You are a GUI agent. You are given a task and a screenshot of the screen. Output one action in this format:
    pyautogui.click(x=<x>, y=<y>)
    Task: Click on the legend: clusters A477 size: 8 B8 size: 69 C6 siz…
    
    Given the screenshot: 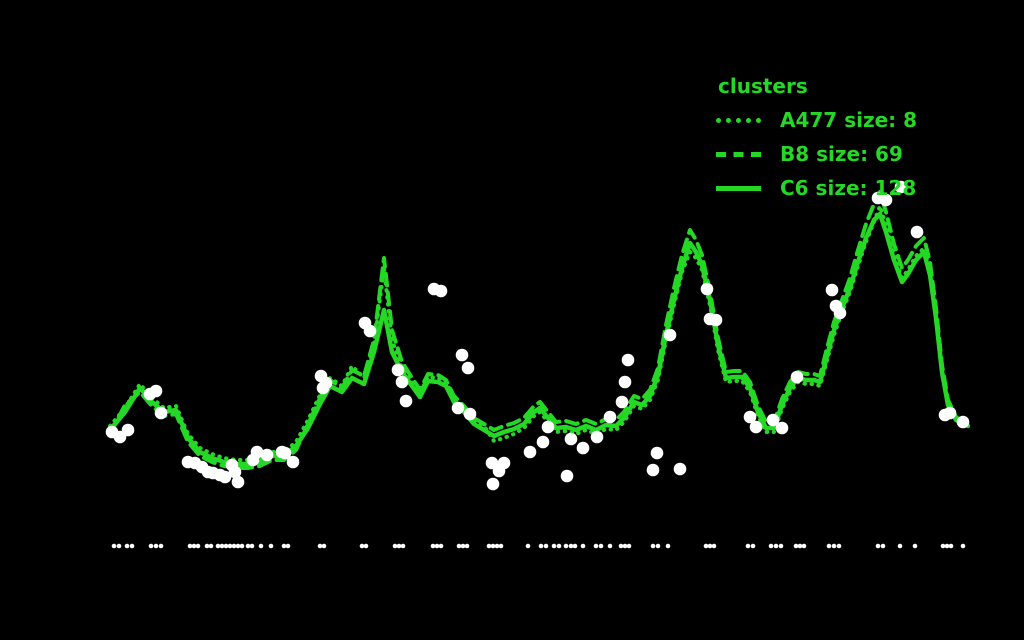 What is the action you would take?
    pyautogui.click(x=816, y=139)
    